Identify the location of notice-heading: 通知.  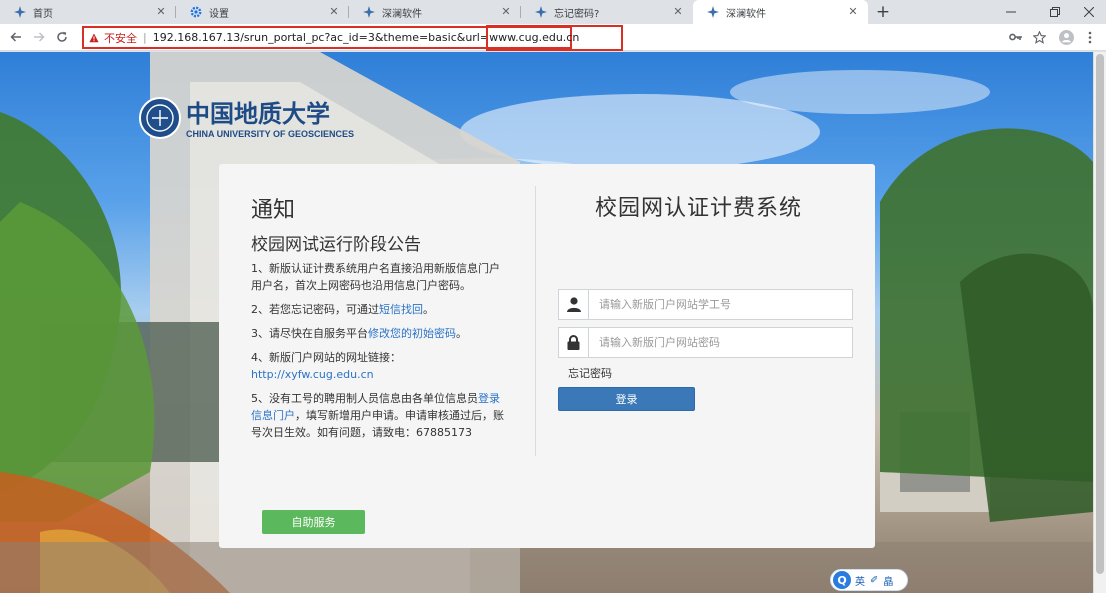
(273, 210).